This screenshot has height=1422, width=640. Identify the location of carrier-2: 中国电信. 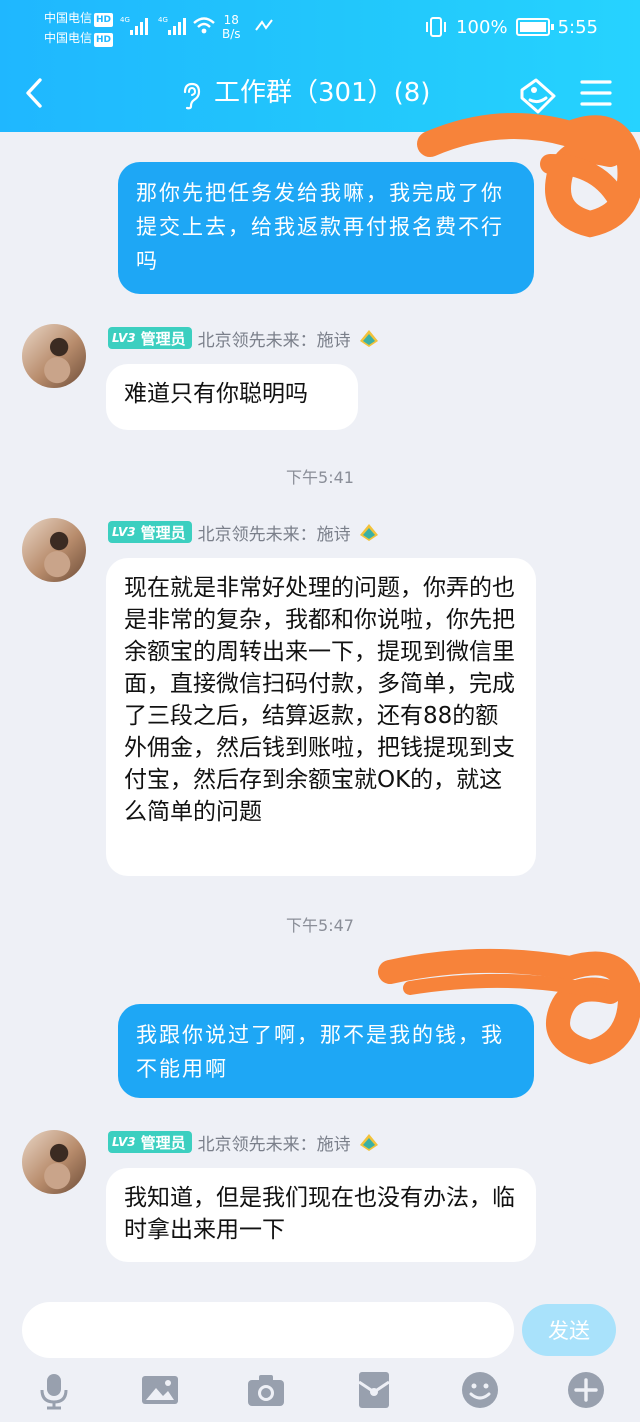
(68, 38).